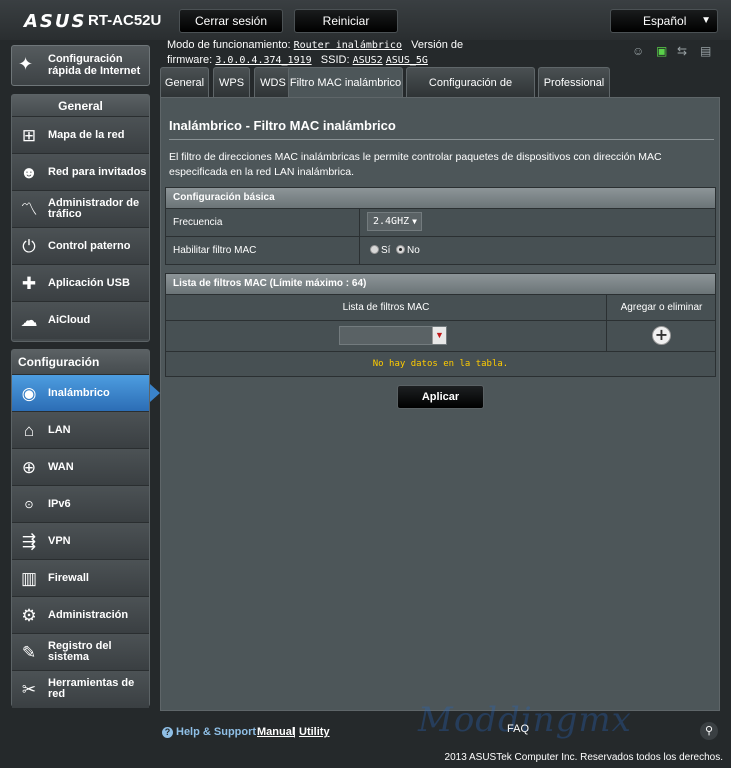  What do you see at coordinates (273, 82) in the screenshot?
I see `tab-wds: WDS` at bounding box center [273, 82].